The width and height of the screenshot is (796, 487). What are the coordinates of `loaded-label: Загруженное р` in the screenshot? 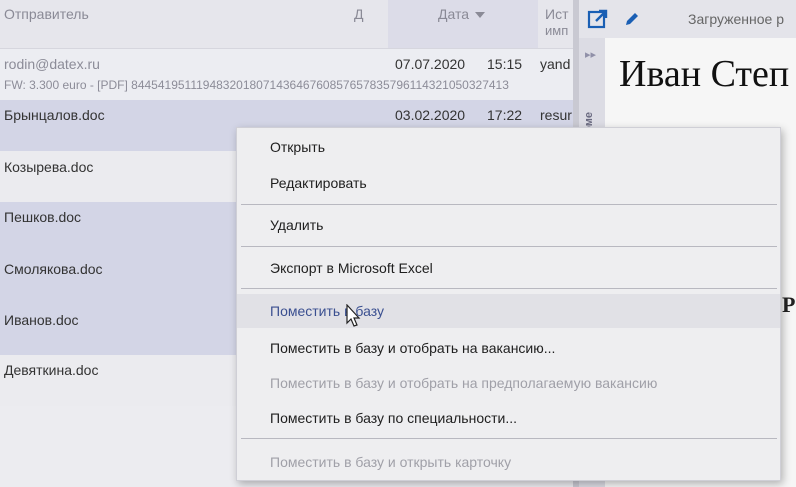 It's located at (736, 19).